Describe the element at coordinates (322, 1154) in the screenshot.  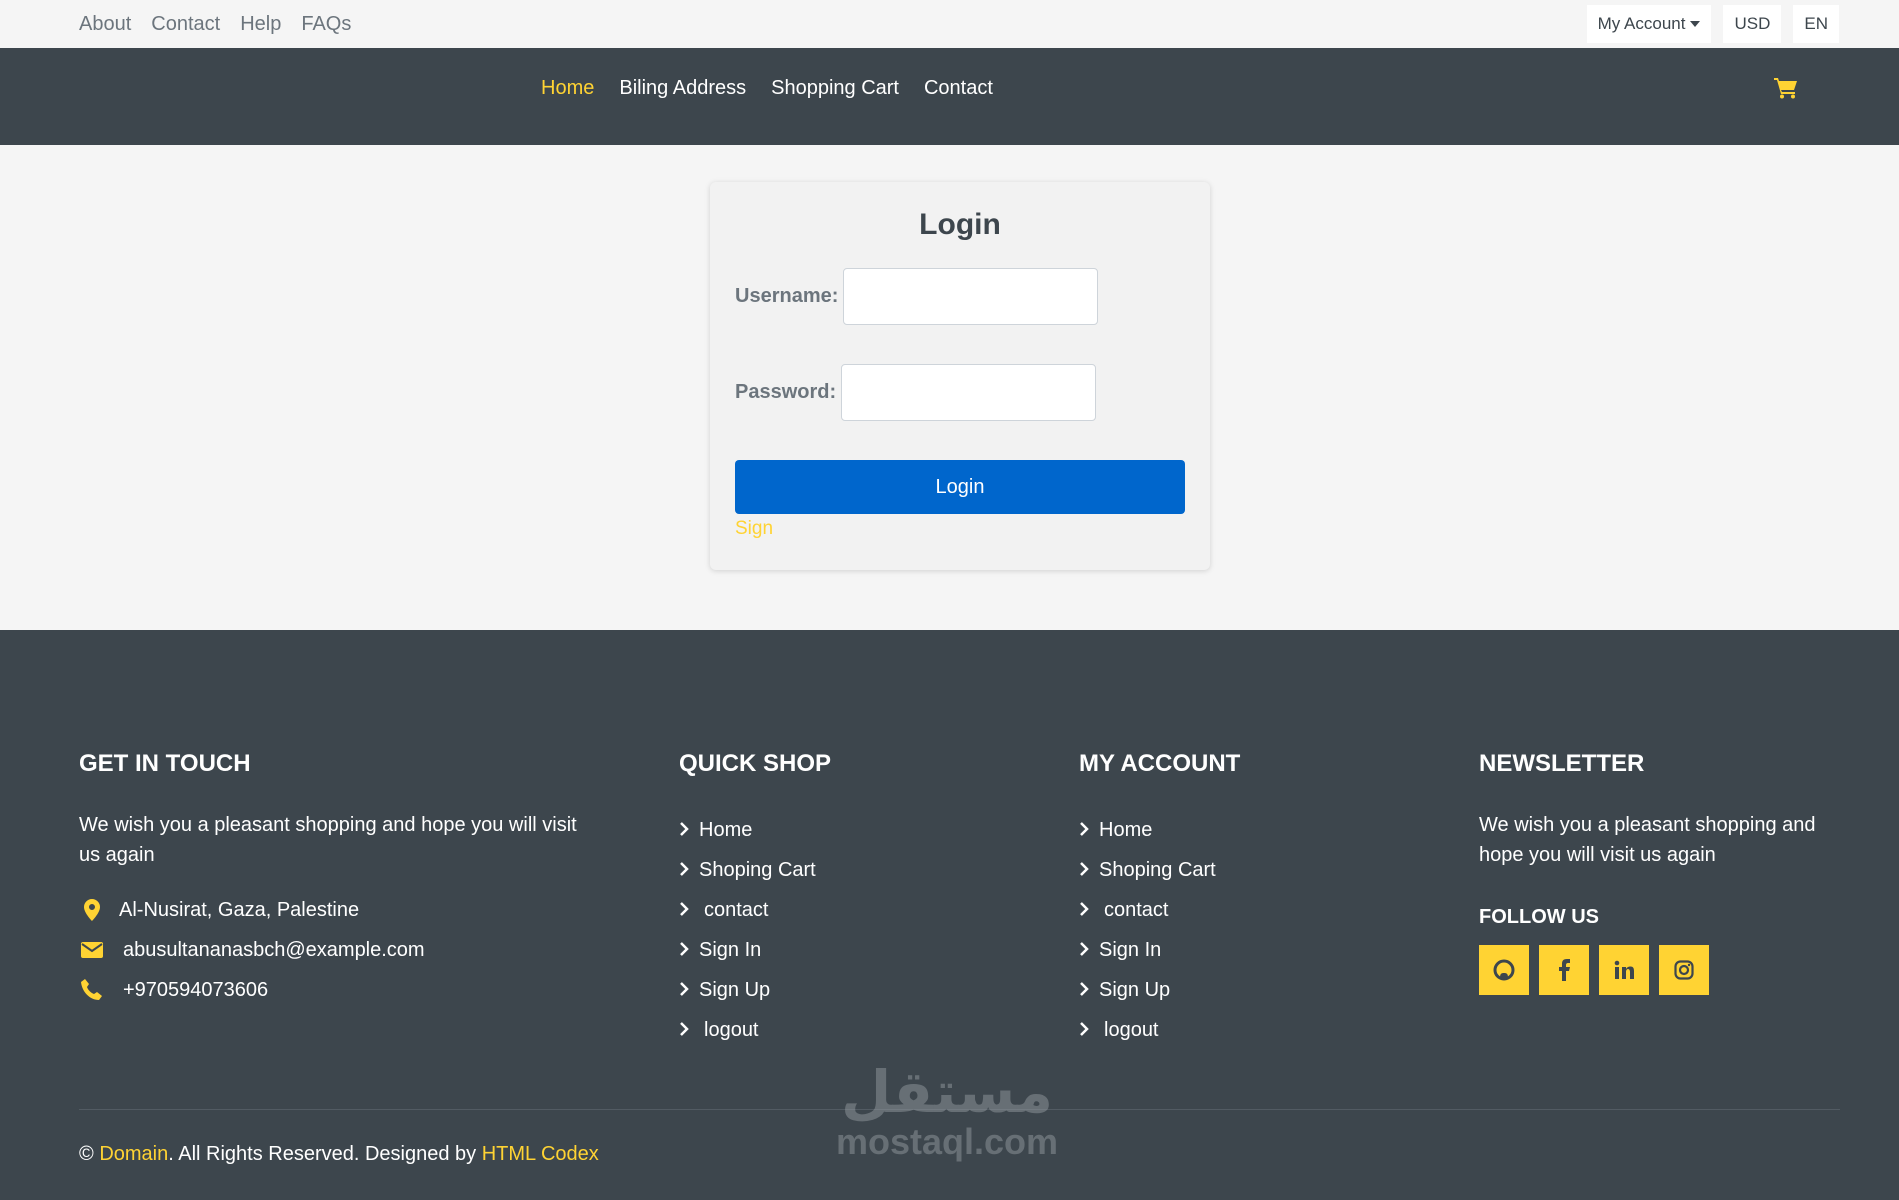
I see `copyright-text: . All Rights Reserved. Designed by` at that location.